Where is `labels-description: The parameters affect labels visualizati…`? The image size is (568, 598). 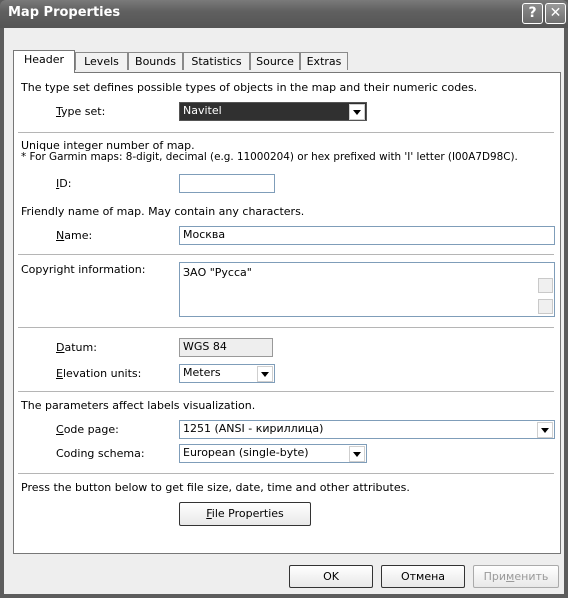 labels-description: The parameters affect labels visualizati… is located at coordinates (138, 405).